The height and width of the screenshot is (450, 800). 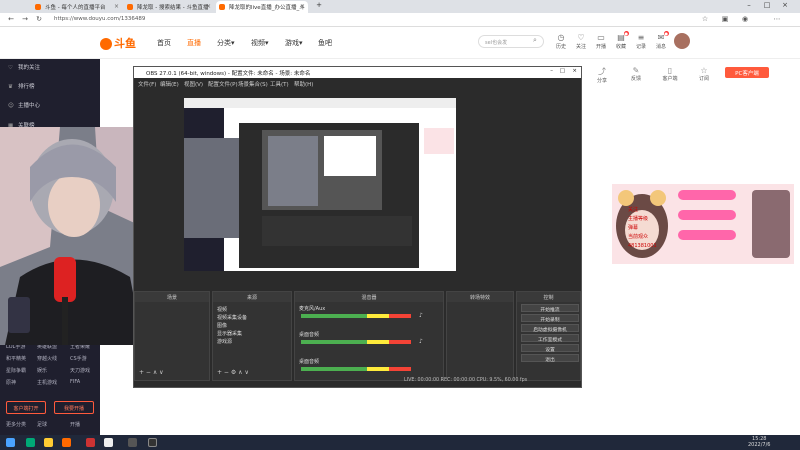 What do you see at coordinates (670, 74) in the screenshot?
I see `client-button: ▯ 客户端` at bounding box center [670, 74].